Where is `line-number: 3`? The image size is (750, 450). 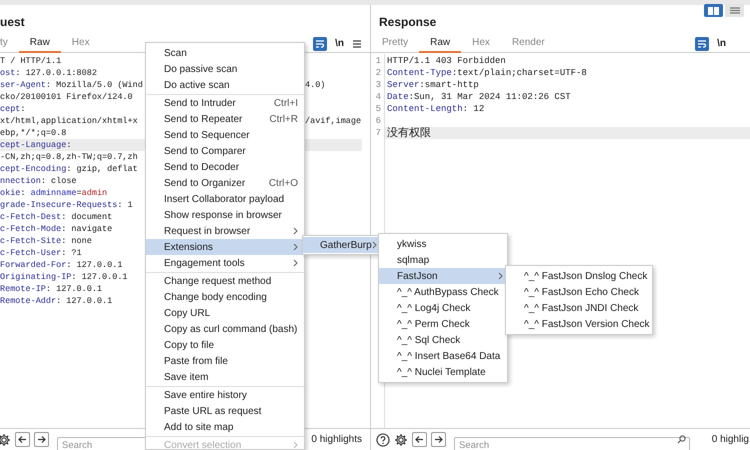
line-number: 3 is located at coordinates (377, 85).